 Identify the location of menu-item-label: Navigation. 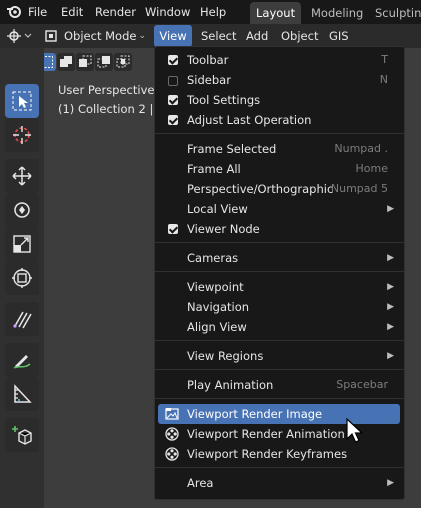
(218, 307).